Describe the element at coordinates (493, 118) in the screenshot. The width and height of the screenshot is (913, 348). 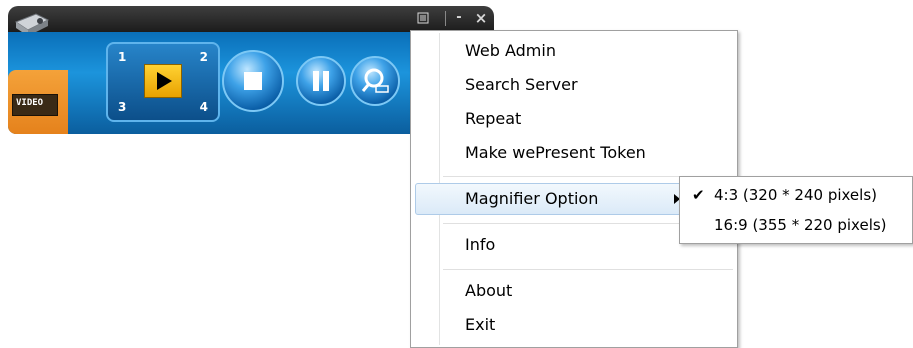
I see `menu-item-label: Repeat` at that location.